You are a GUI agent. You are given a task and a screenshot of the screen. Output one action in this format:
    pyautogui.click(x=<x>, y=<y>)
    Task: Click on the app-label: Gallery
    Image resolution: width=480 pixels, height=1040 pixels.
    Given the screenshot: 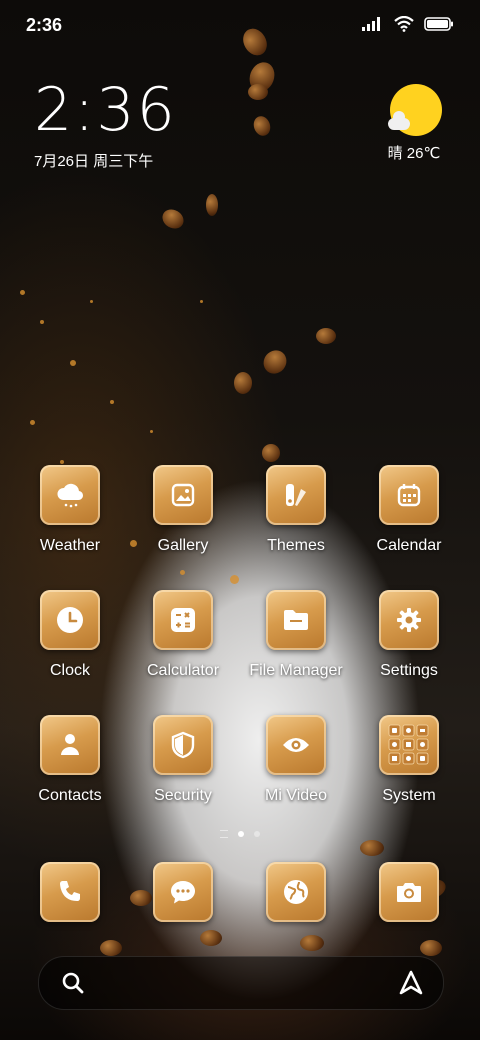 What is the action you would take?
    pyautogui.click(x=183, y=545)
    